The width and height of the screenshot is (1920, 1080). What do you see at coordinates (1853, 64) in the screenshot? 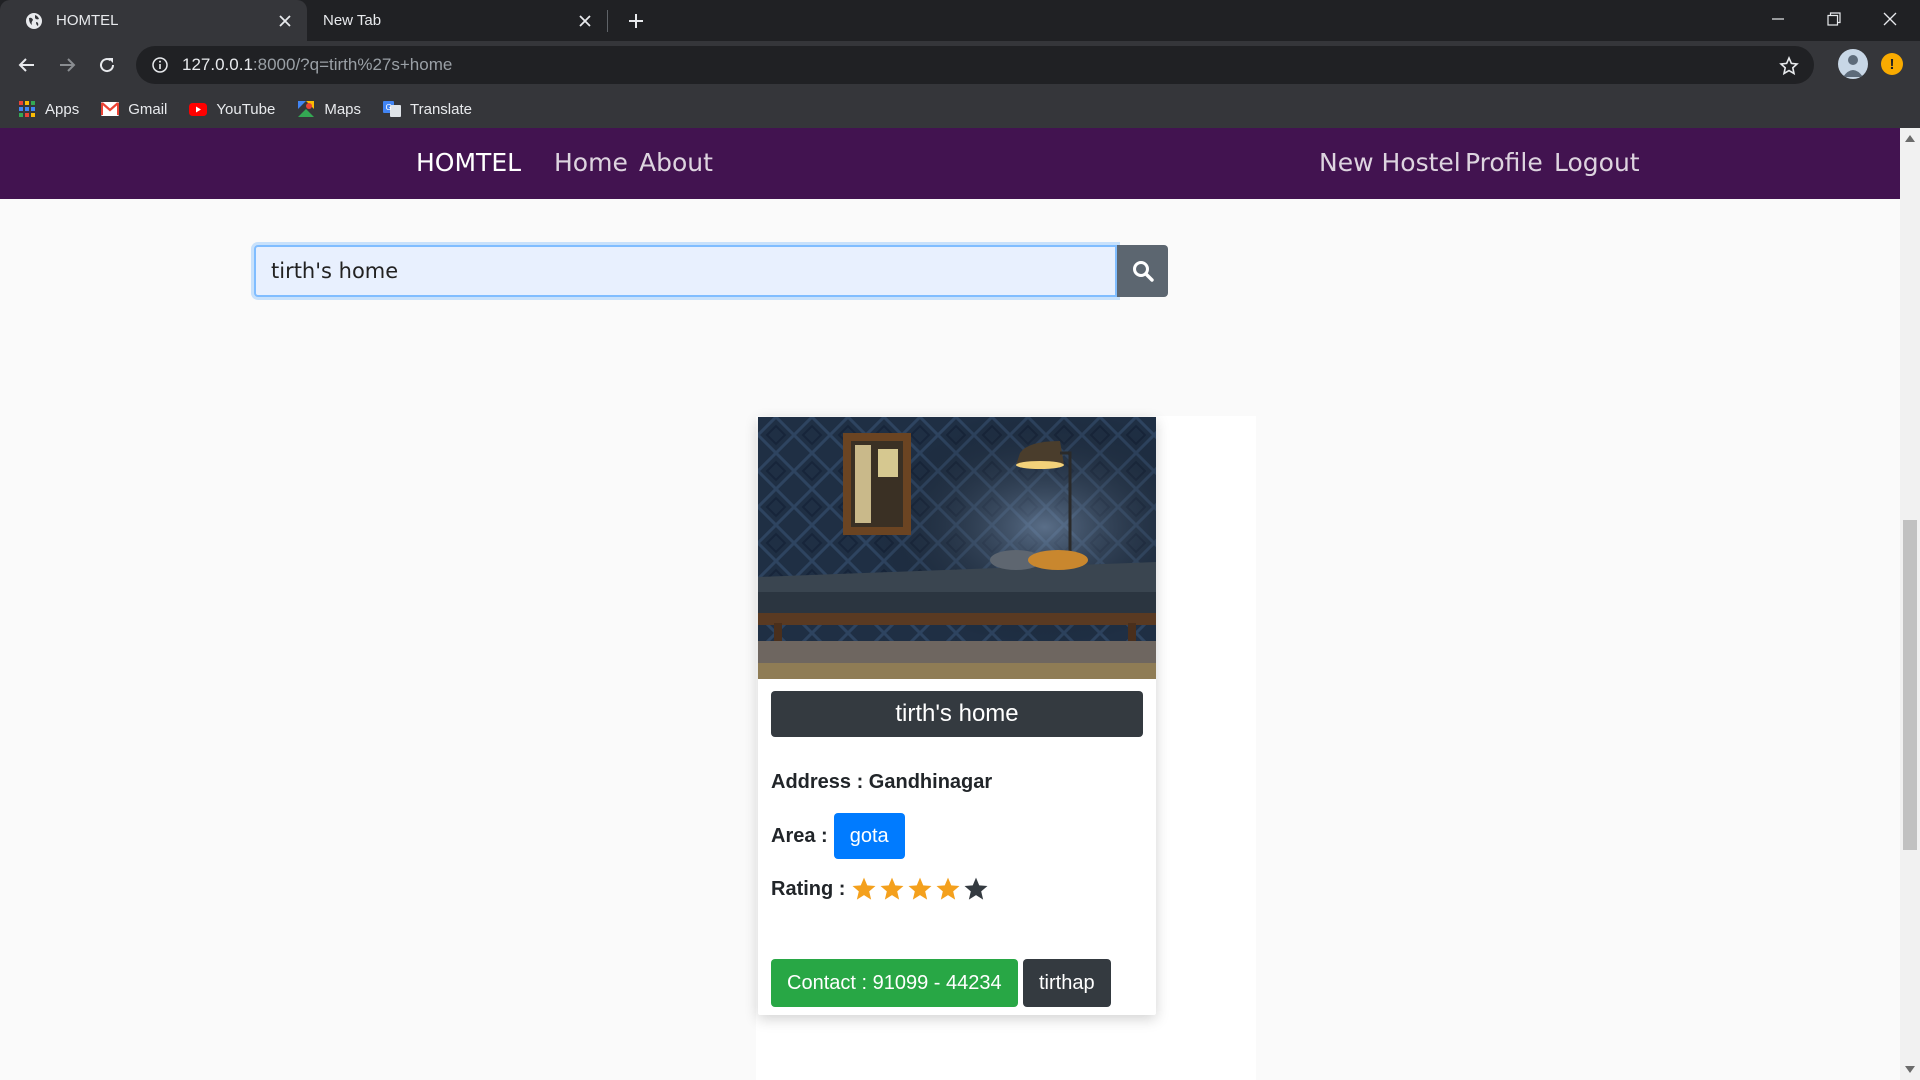
I see `avatar` at bounding box center [1853, 64].